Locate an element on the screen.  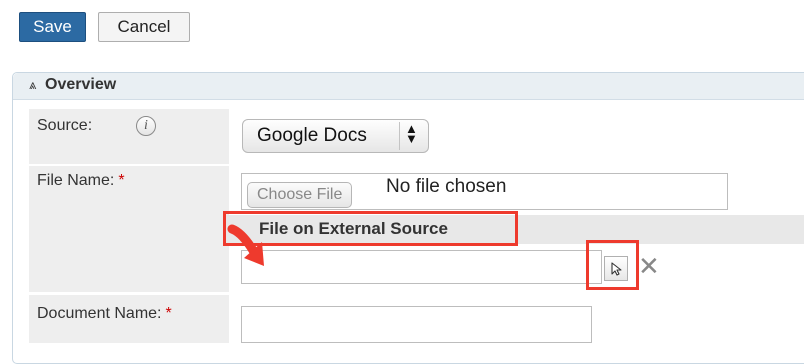
overview-panel-header: ⩓ Overview is located at coordinates (408, 86).